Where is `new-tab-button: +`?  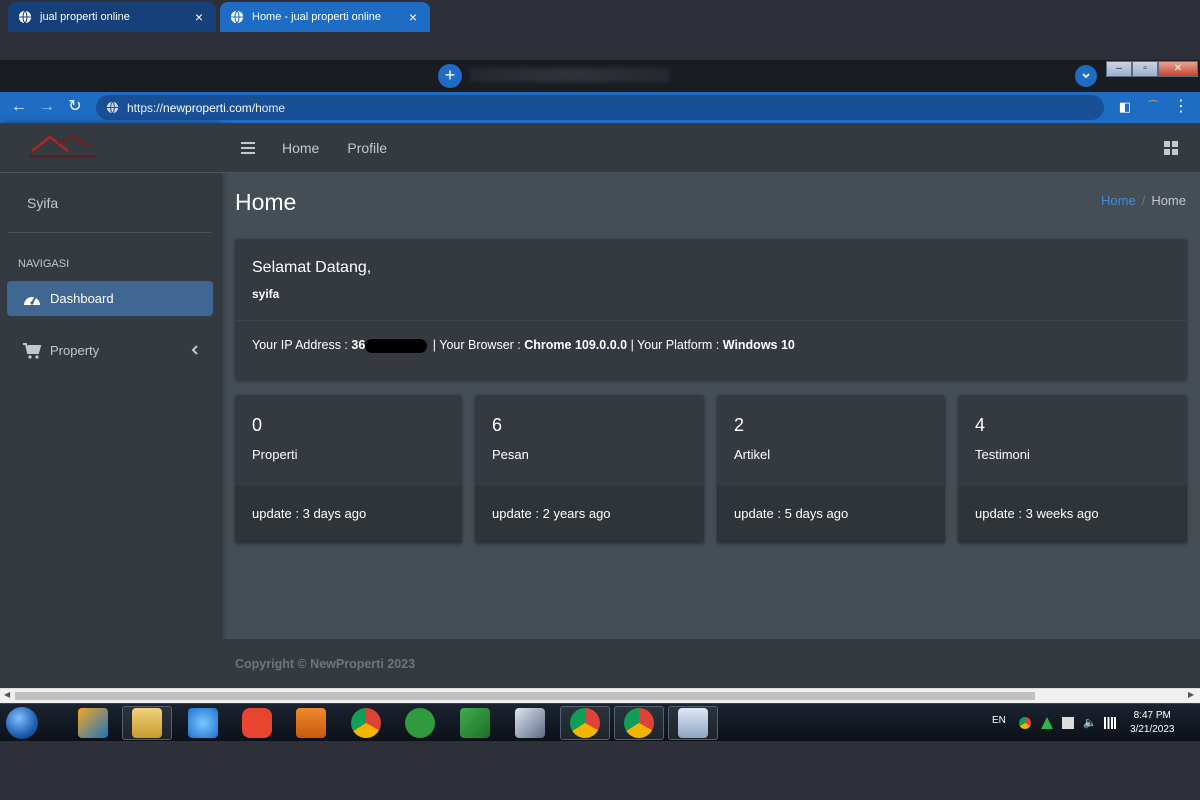
new-tab-button: + is located at coordinates (450, 76).